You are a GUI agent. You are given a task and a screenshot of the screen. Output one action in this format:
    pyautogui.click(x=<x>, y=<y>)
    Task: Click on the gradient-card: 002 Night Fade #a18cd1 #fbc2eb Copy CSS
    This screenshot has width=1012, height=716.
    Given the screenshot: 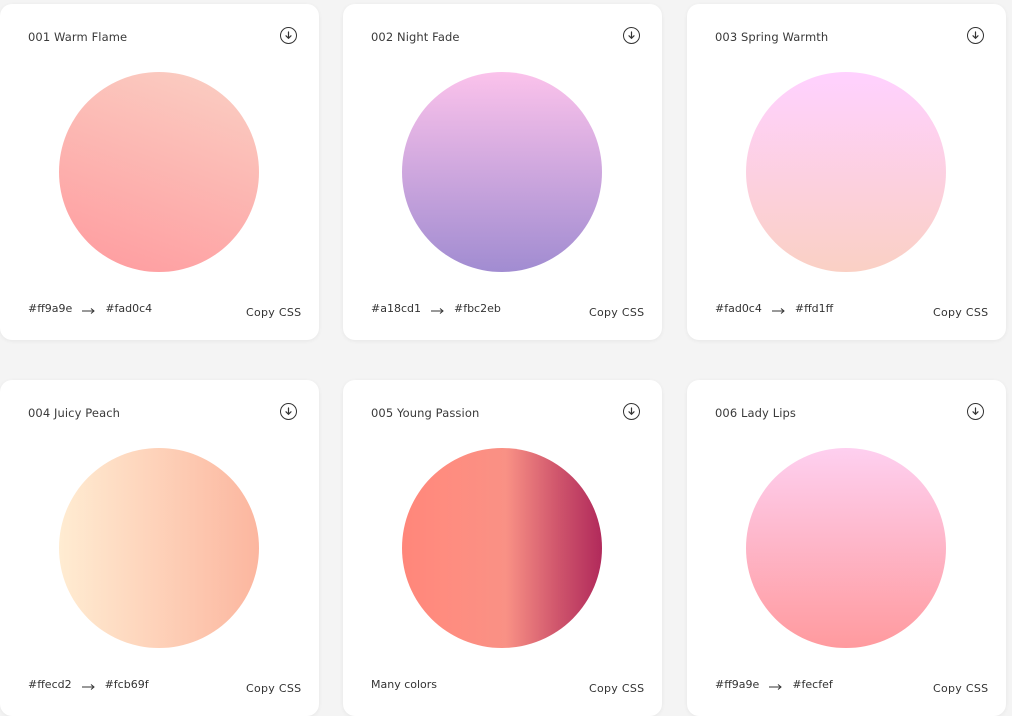 What is the action you would take?
    pyautogui.click(x=502, y=172)
    